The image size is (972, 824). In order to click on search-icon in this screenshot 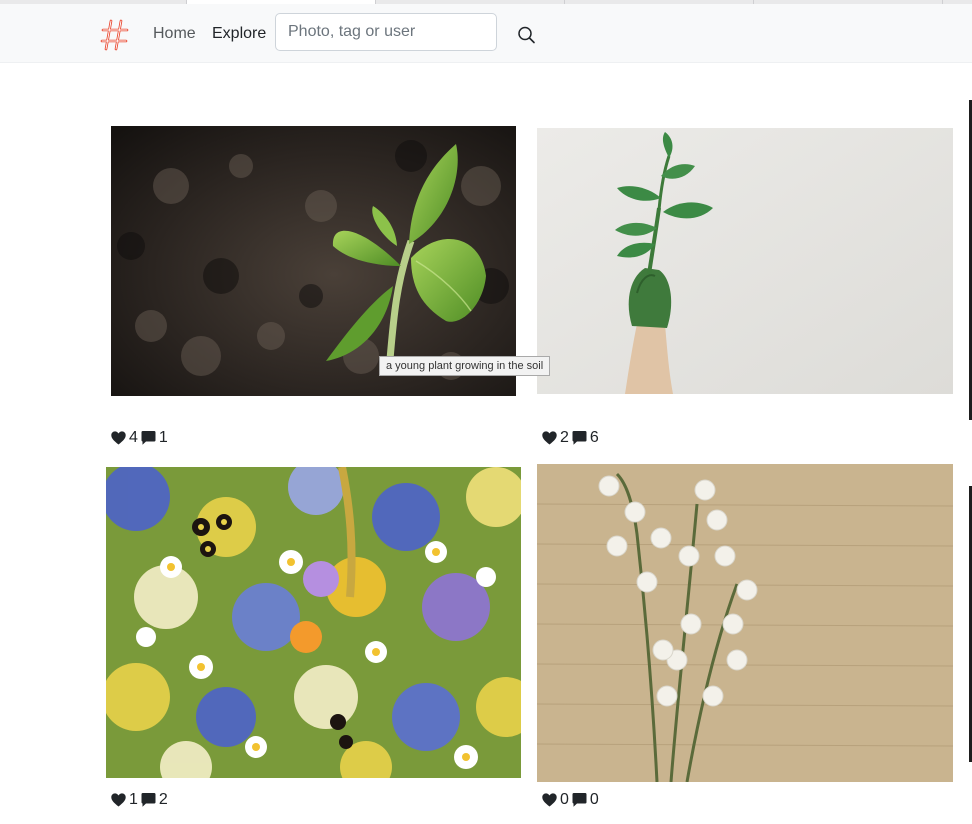, I will do `click(526, 35)`.